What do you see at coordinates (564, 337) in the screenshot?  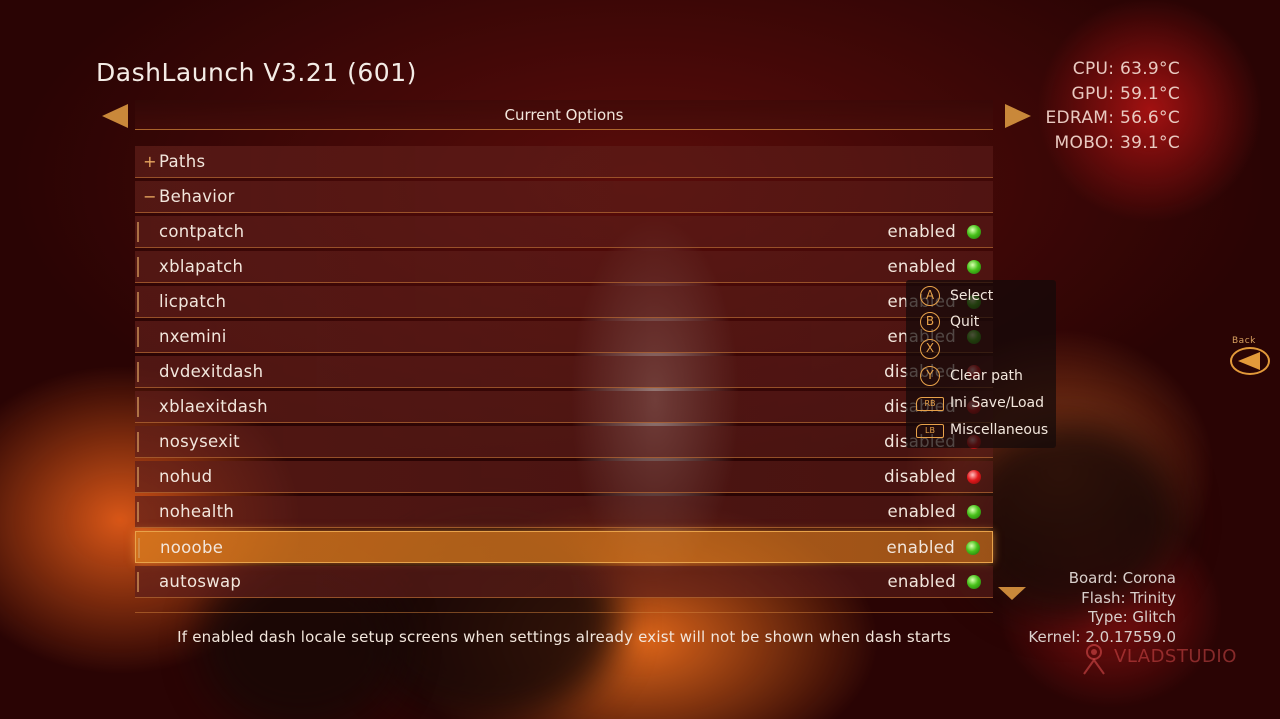 I see `option-row-nxemini: nxeminienabled` at bounding box center [564, 337].